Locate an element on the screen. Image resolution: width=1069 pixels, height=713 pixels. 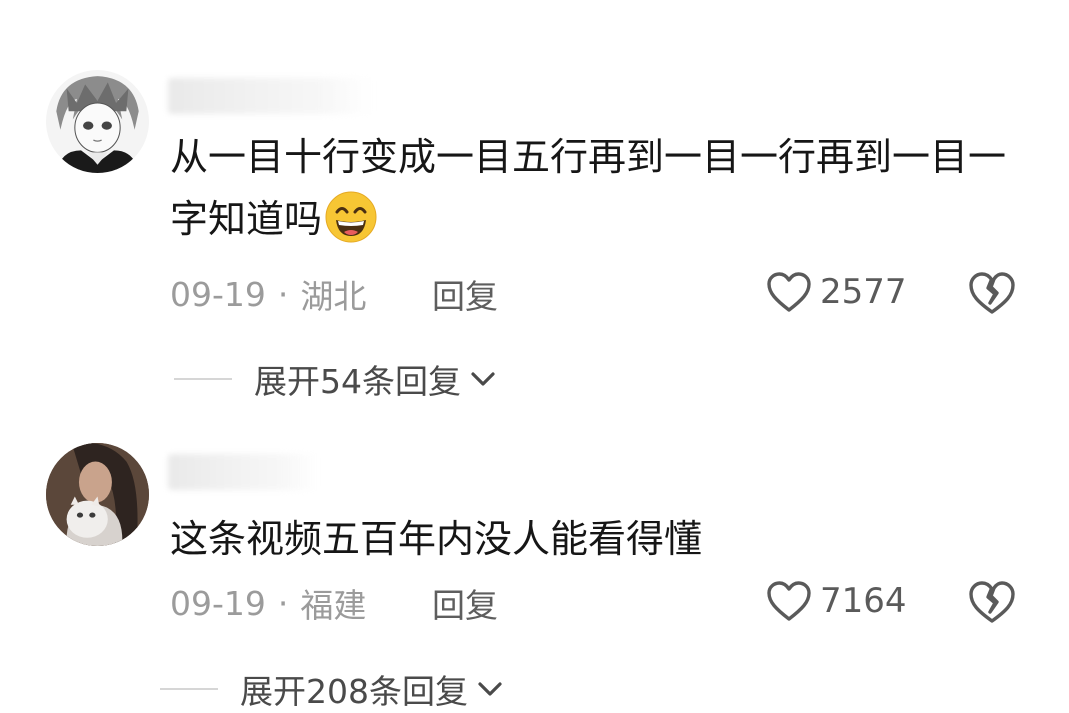
comment-meta: 09-19 · 福建 回复 is located at coordinates (334, 603).